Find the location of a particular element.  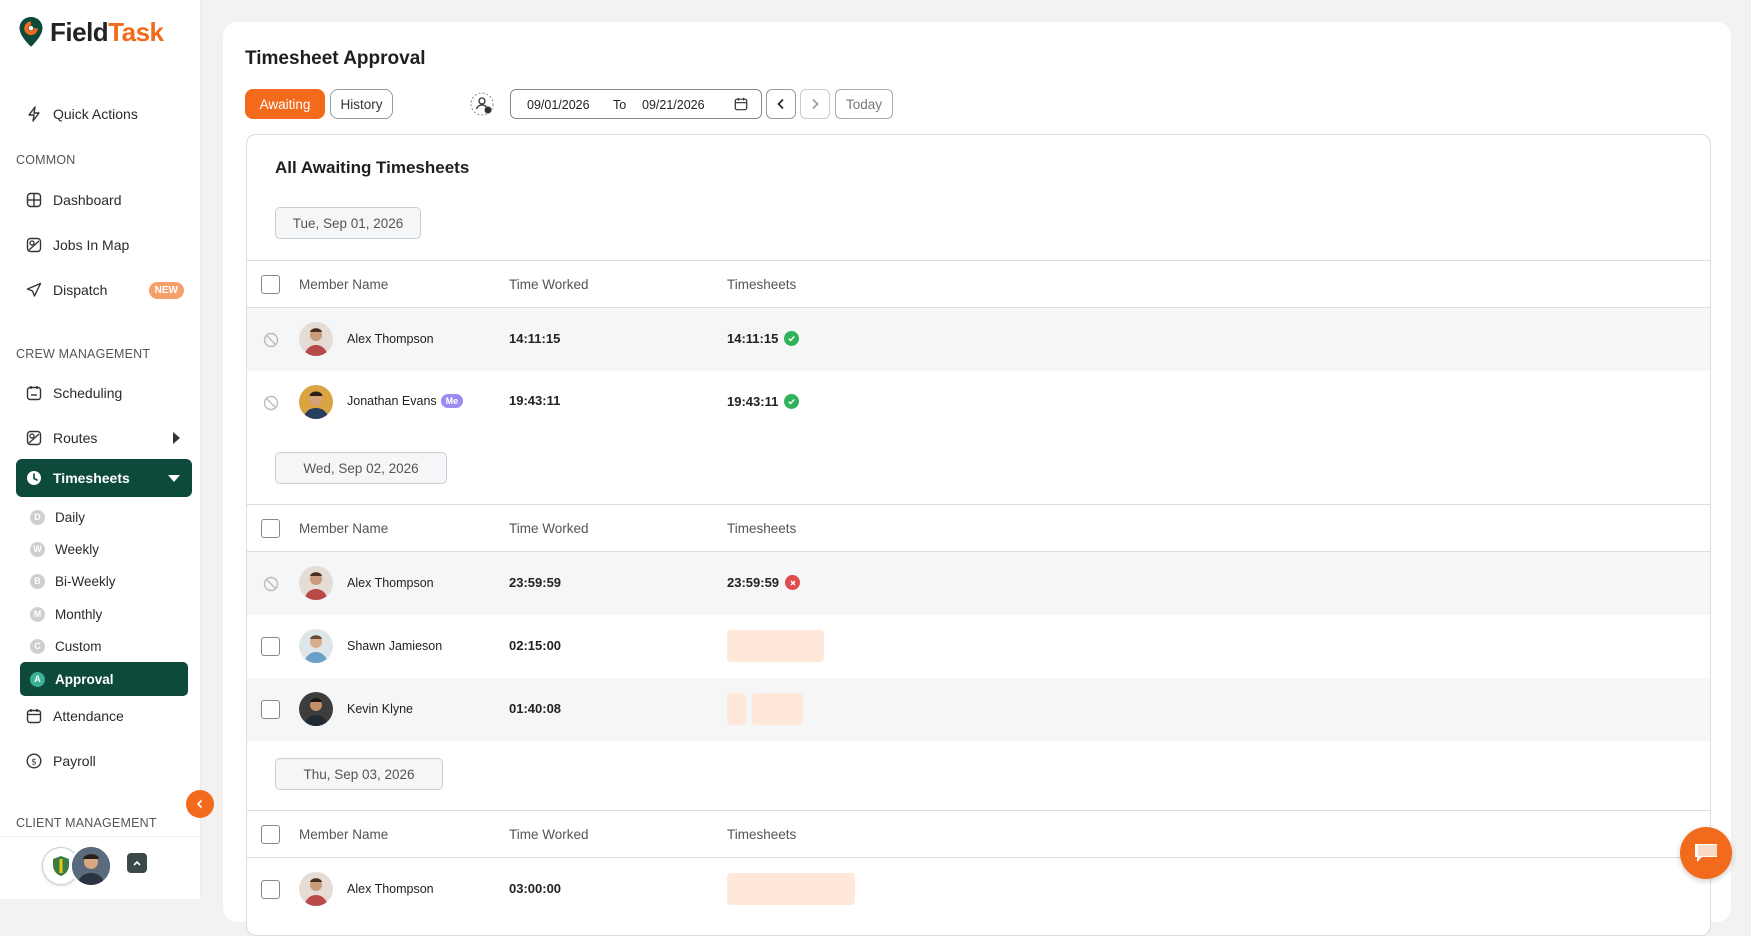

table-row: Alex Thompson 14:11:15 14:11:15 is located at coordinates (978, 339).